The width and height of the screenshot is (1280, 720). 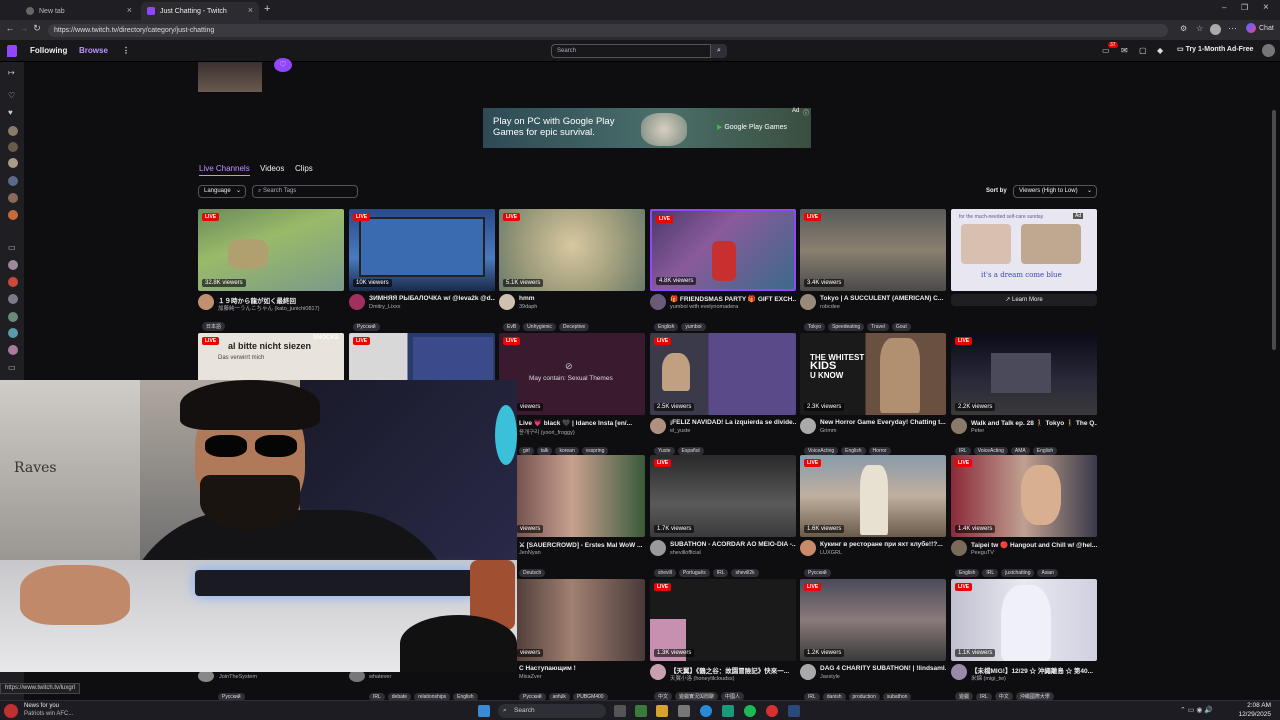 What do you see at coordinates (1232, 28) in the screenshot?
I see `menu-icon: ⋯` at bounding box center [1232, 28].